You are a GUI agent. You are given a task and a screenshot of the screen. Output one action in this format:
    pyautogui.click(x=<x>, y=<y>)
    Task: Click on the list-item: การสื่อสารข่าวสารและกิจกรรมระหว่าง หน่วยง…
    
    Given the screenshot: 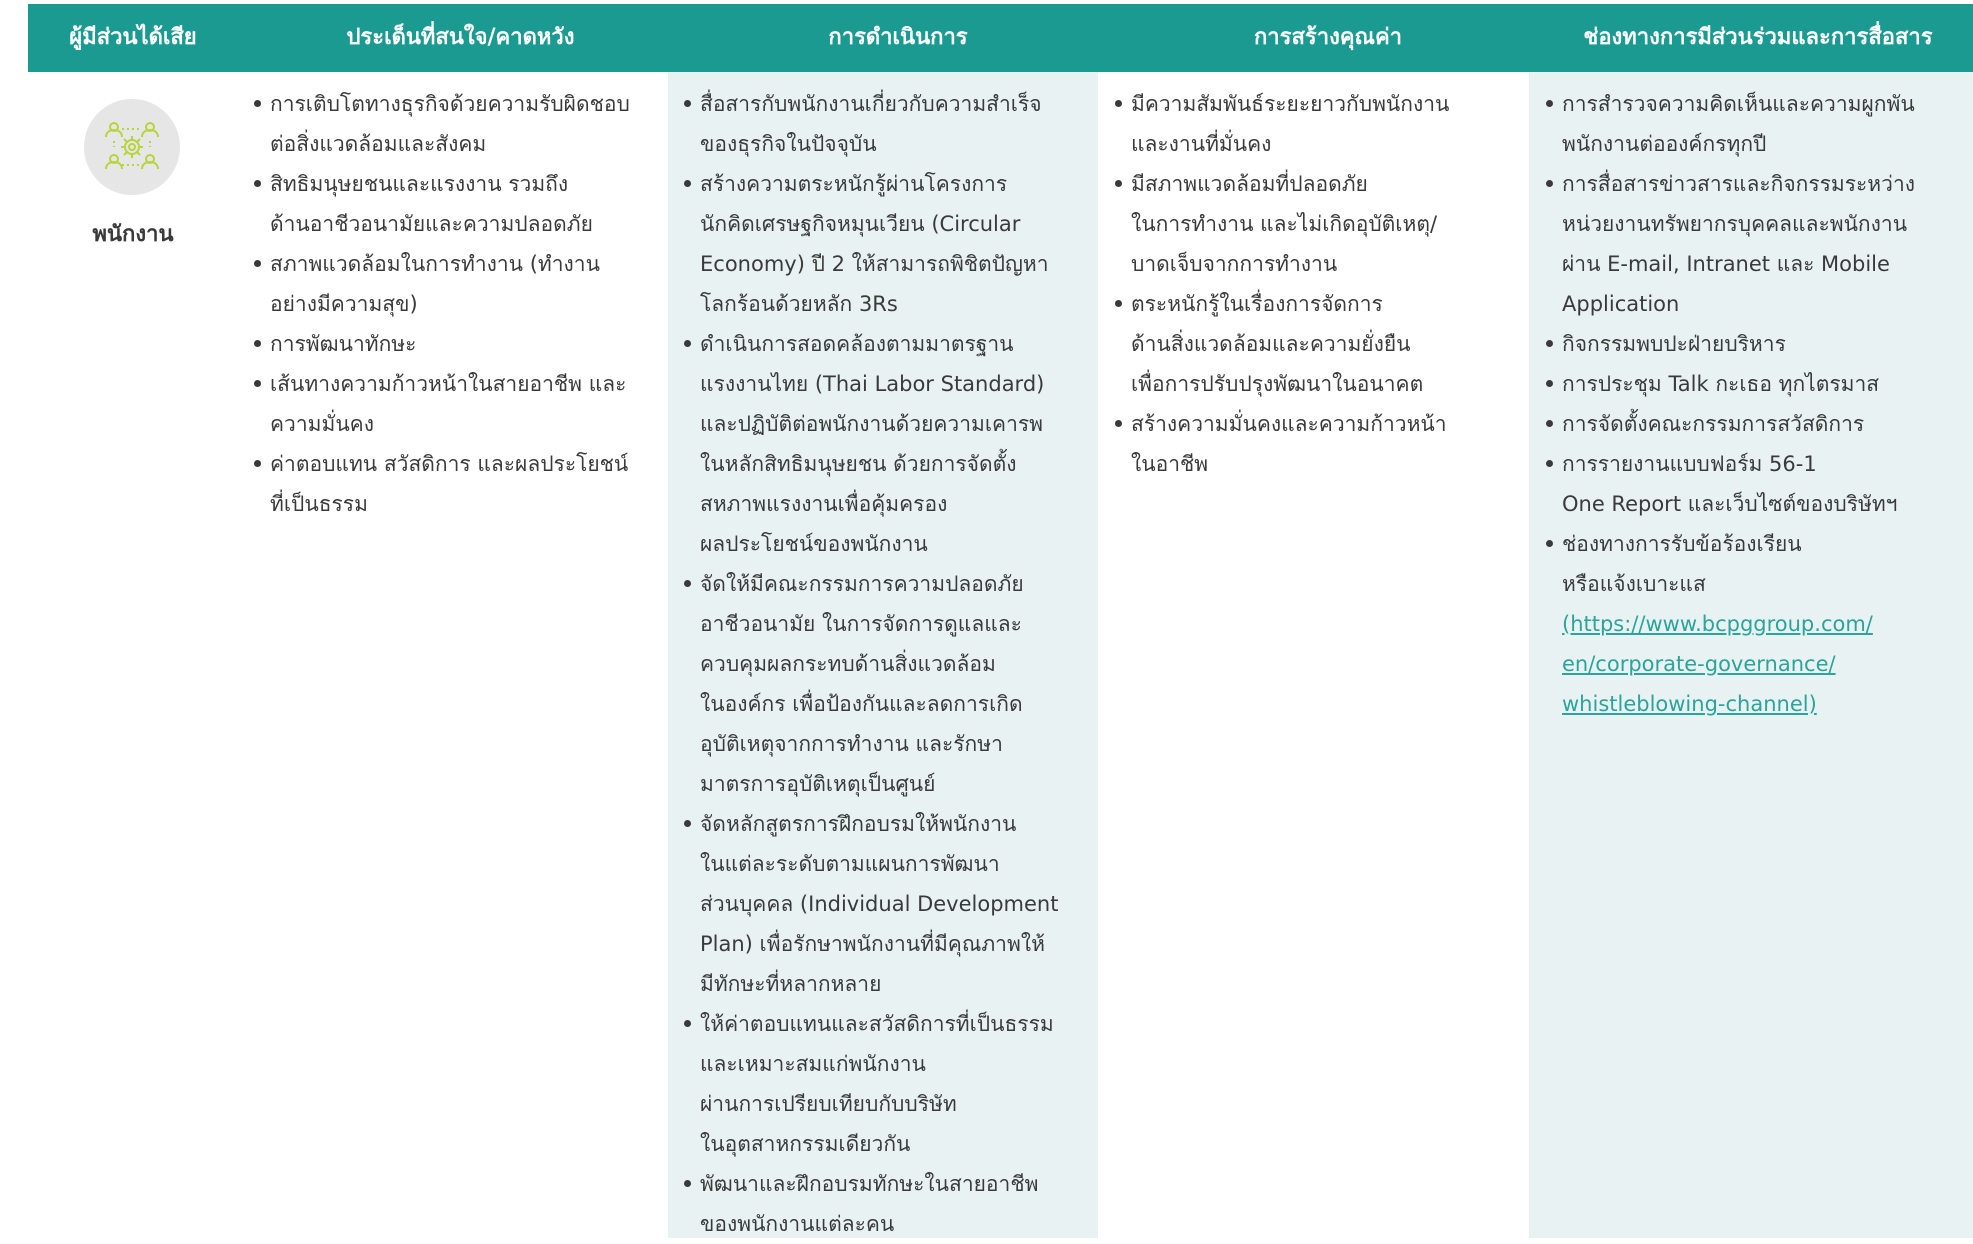 What is the action you would take?
    pyautogui.click(x=1756, y=244)
    